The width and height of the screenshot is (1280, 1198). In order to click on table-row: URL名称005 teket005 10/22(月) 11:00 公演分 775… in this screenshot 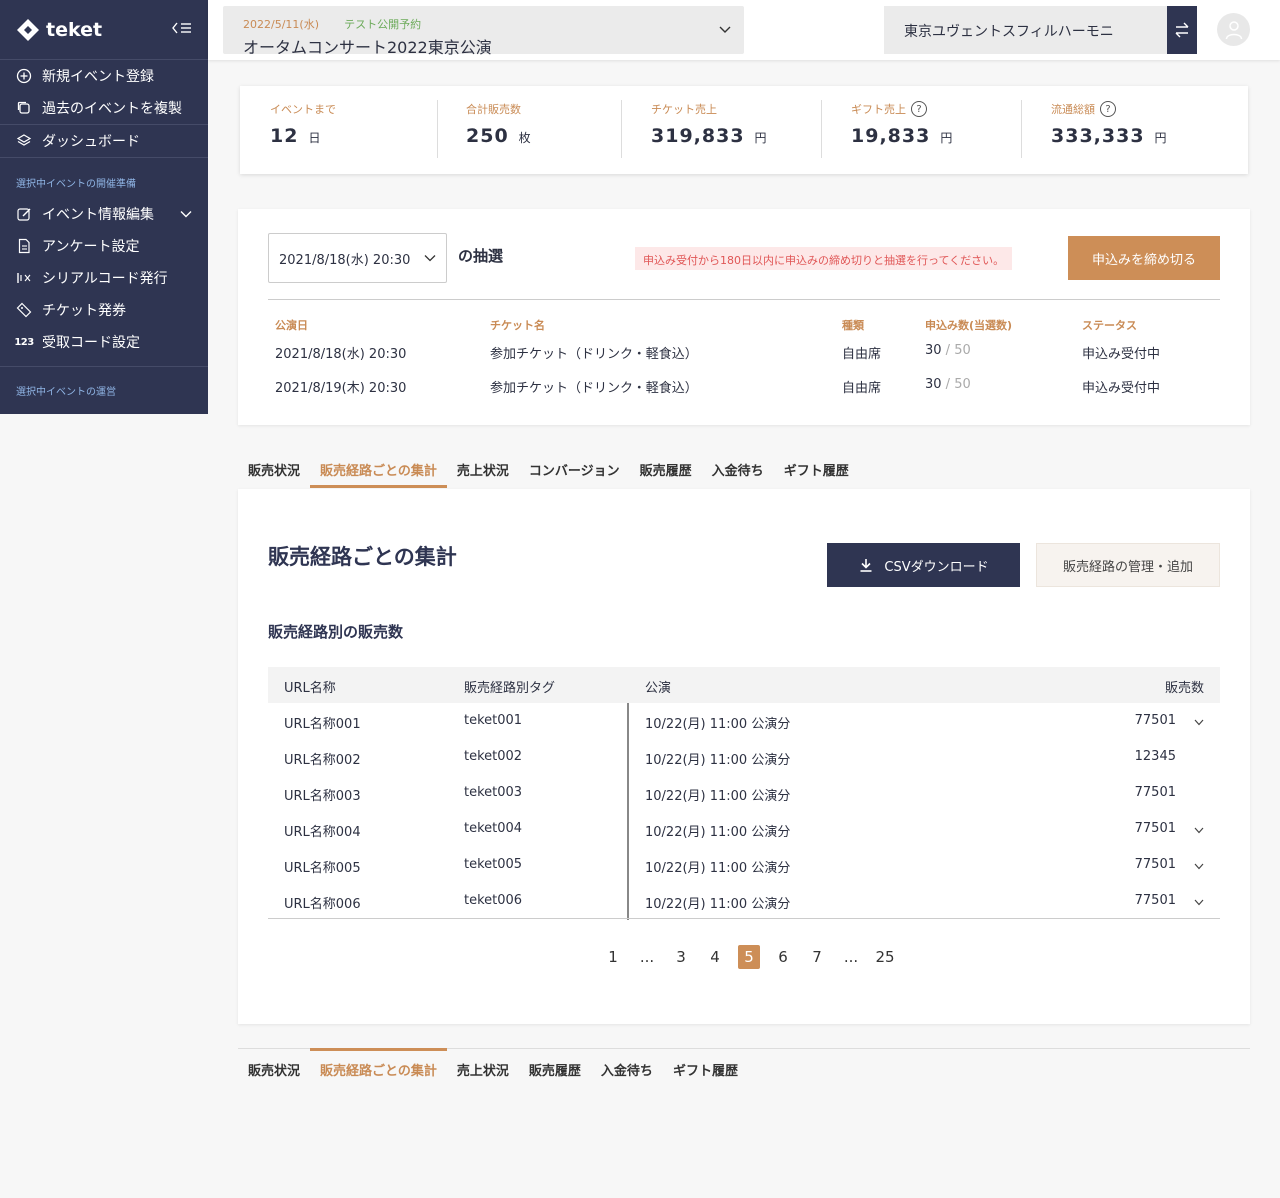, I will do `click(744, 865)`.